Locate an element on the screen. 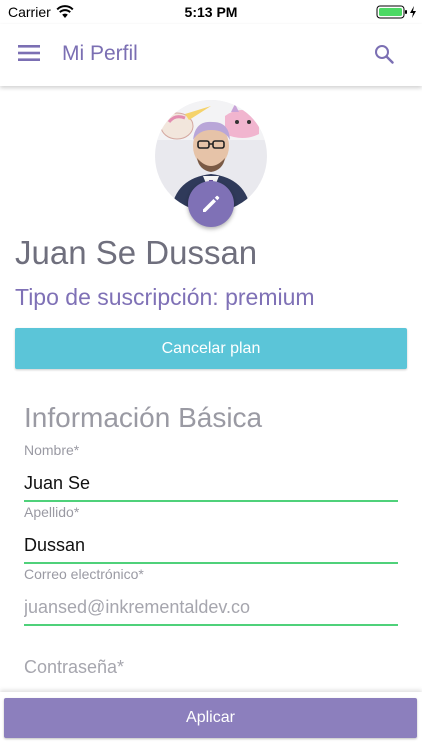  subscription-type: Tipo de suscripción: premium is located at coordinates (165, 297).